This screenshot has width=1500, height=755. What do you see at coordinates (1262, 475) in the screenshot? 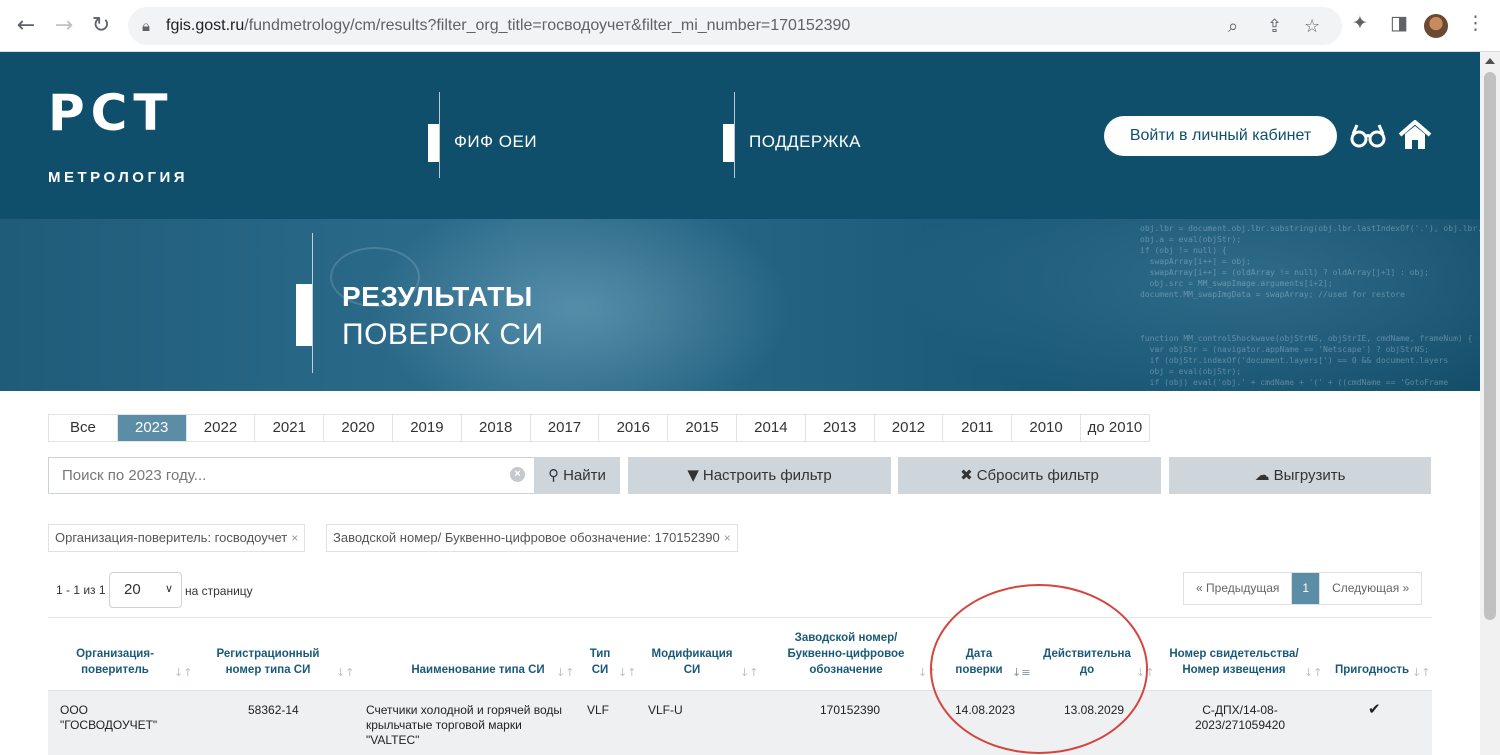
I see `cloud-download-icon: ☁` at bounding box center [1262, 475].